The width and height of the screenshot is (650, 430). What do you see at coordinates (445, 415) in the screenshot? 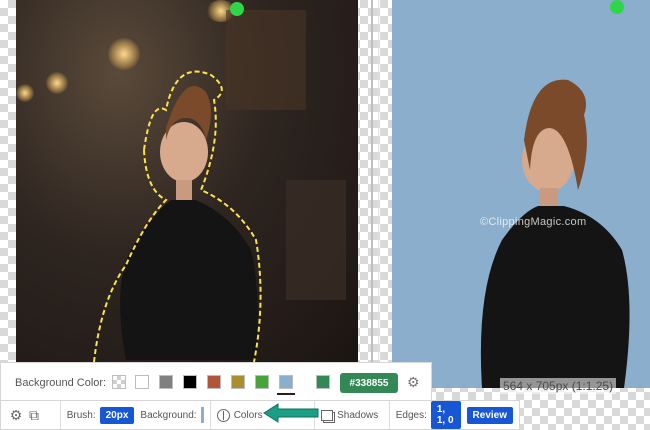
I see `edges-button: 1, 1, 0` at bounding box center [445, 415].